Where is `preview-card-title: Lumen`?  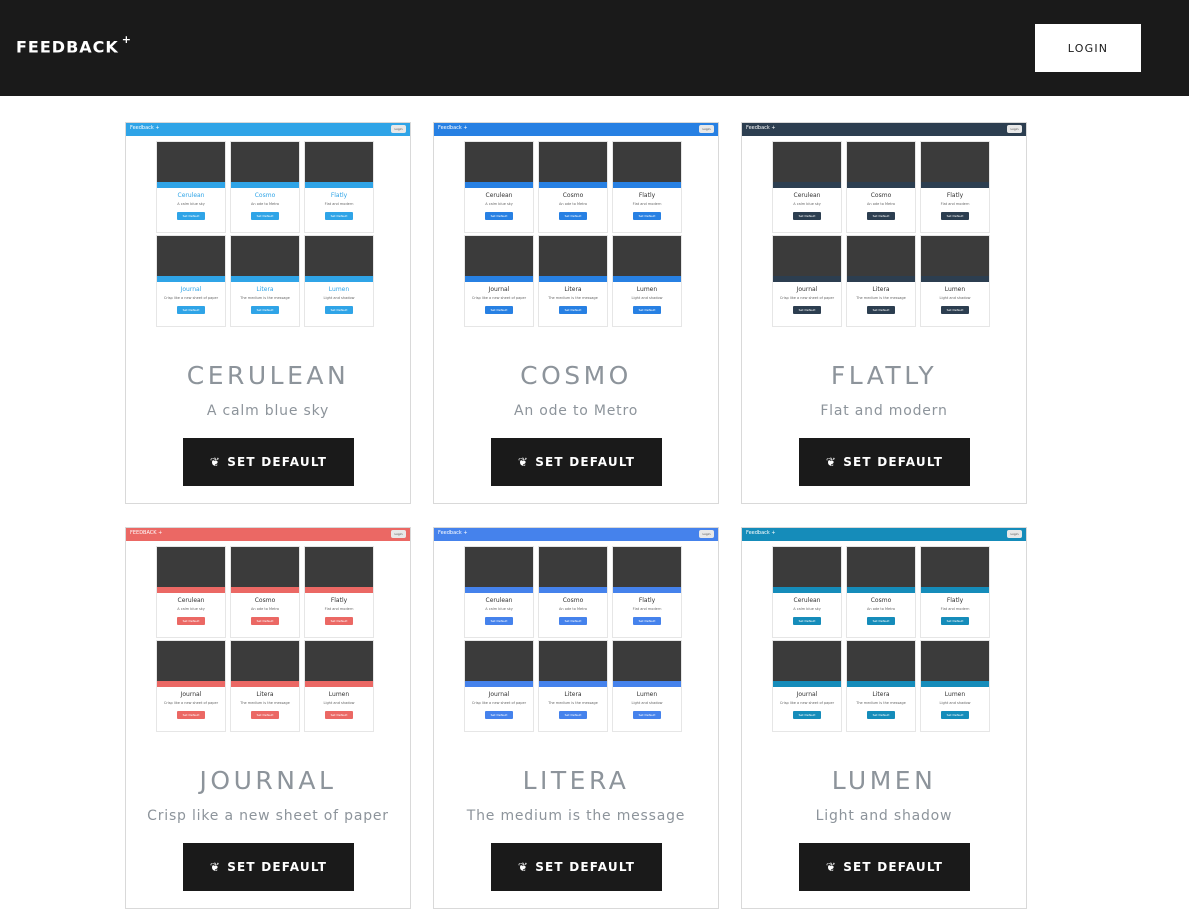 preview-card-title: Lumen is located at coordinates (339, 289).